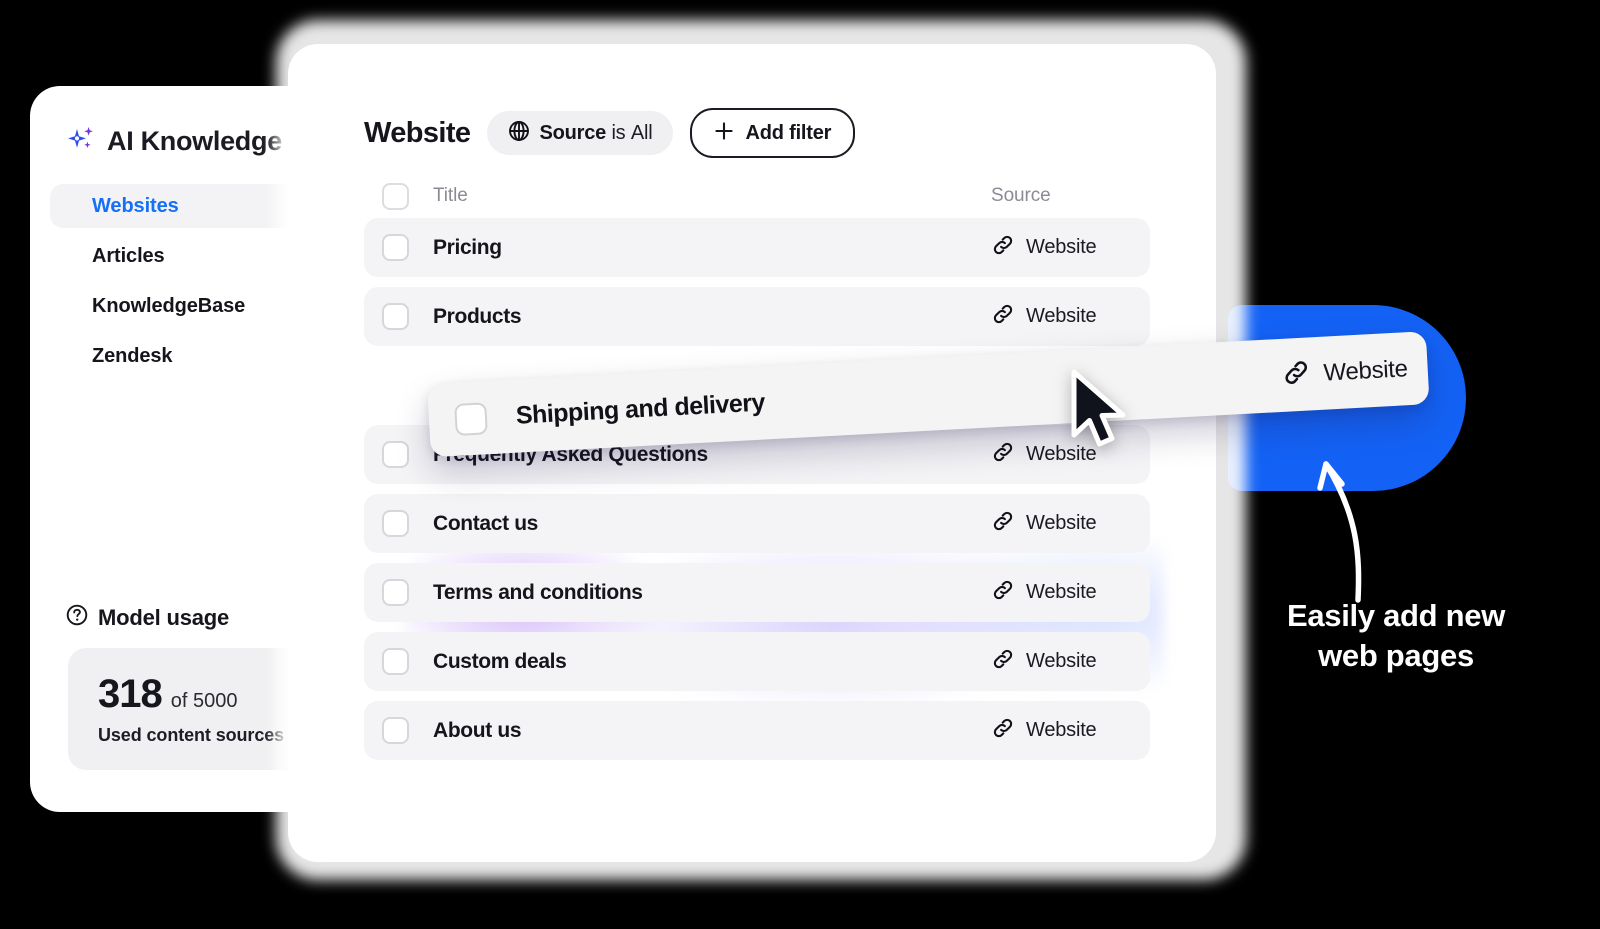 This screenshot has width=1600, height=929. What do you see at coordinates (77, 617) in the screenshot?
I see `help-circle-icon` at bounding box center [77, 617].